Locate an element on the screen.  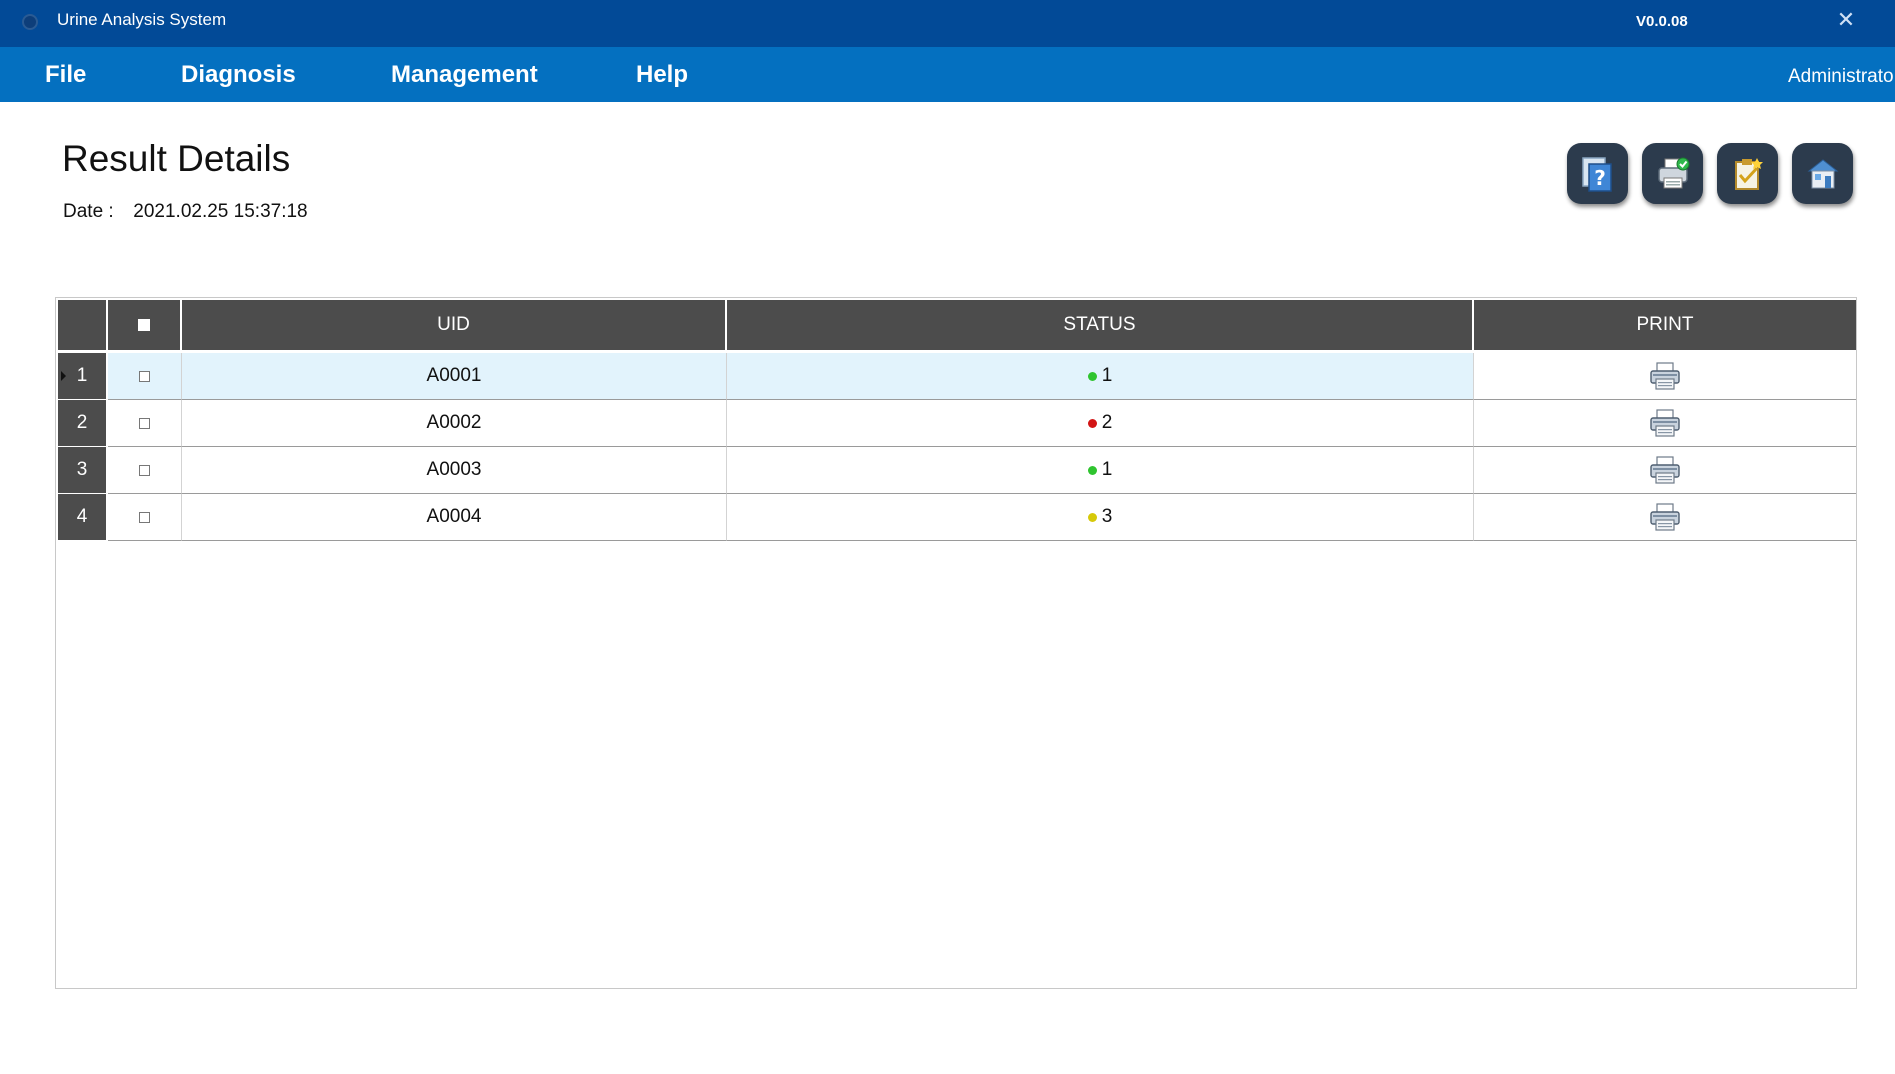
user-name: Administrato is located at coordinates (1841, 77).